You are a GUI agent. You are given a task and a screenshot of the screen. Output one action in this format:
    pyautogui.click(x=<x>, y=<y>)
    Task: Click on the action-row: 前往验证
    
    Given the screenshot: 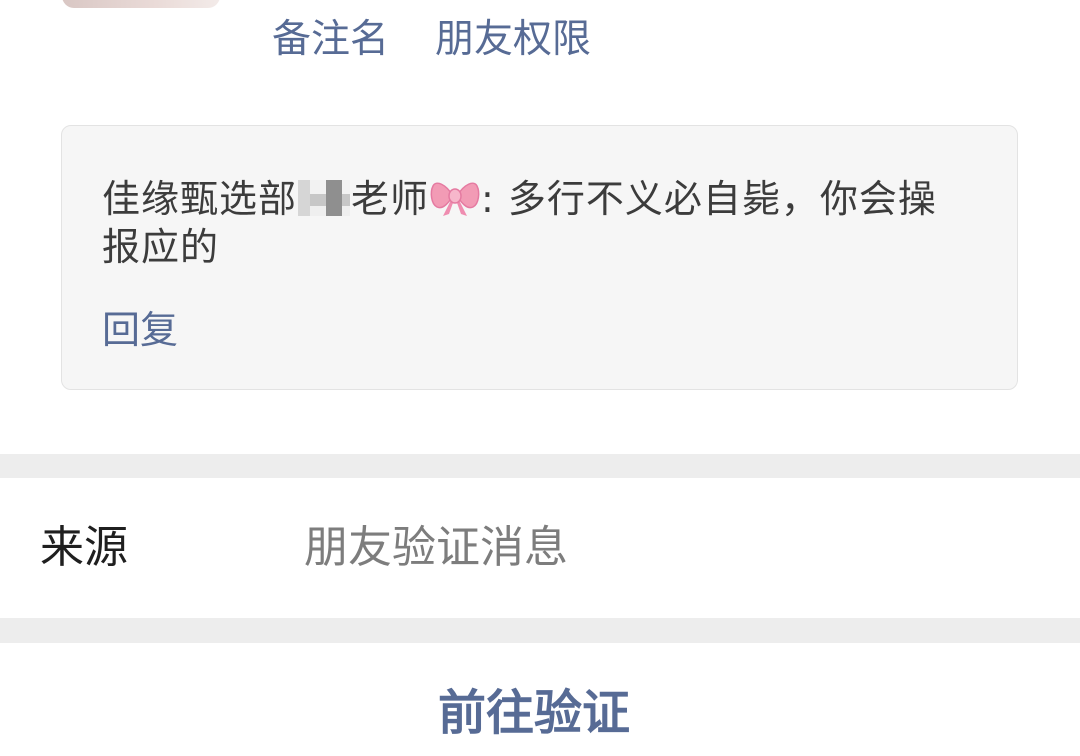 What is the action you would take?
    pyautogui.click(x=540, y=699)
    